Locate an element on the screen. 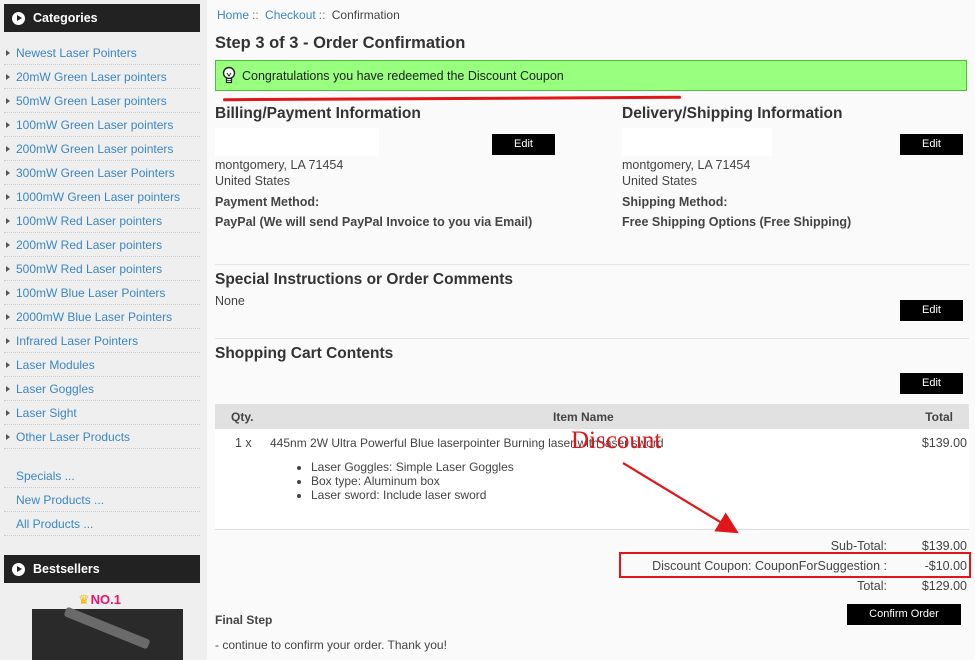  sidebar-category-label: Newest Laser Pointers is located at coordinates (76, 53).